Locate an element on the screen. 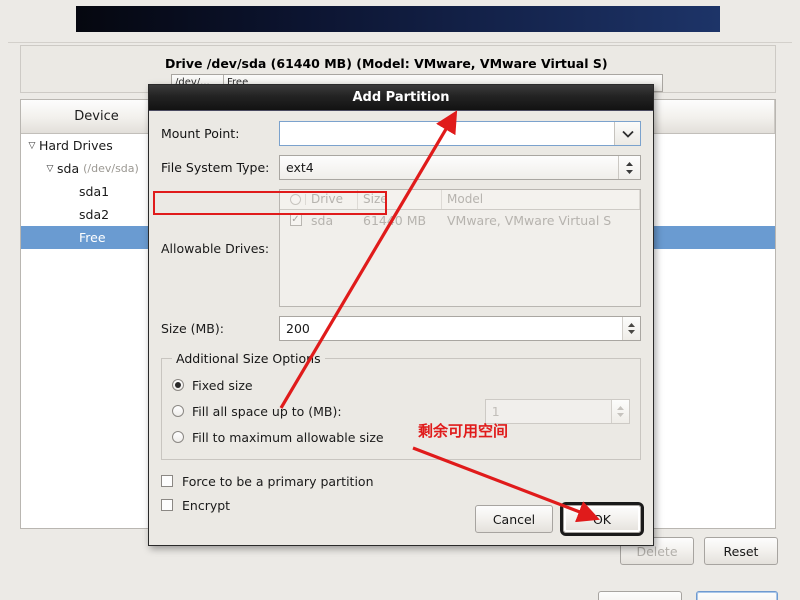  allowable-drives-row-item: ✓ sda 61440 MB VMware, VMware Virtual S is located at coordinates (460, 220).